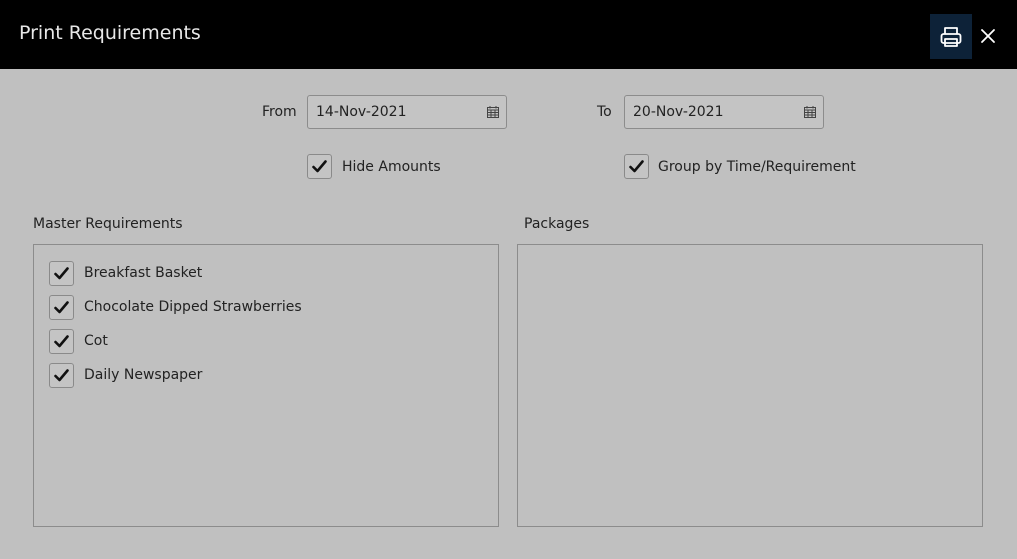  What do you see at coordinates (279, 112) in the screenshot?
I see `from-label: From` at bounding box center [279, 112].